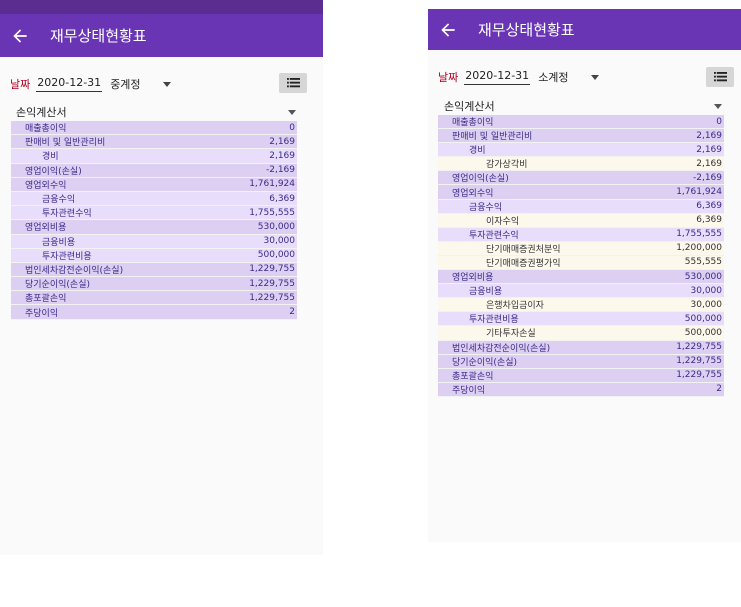 This screenshot has width=741, height=607. I want to click on account-name: 투자관련수익, so click(494, 235).